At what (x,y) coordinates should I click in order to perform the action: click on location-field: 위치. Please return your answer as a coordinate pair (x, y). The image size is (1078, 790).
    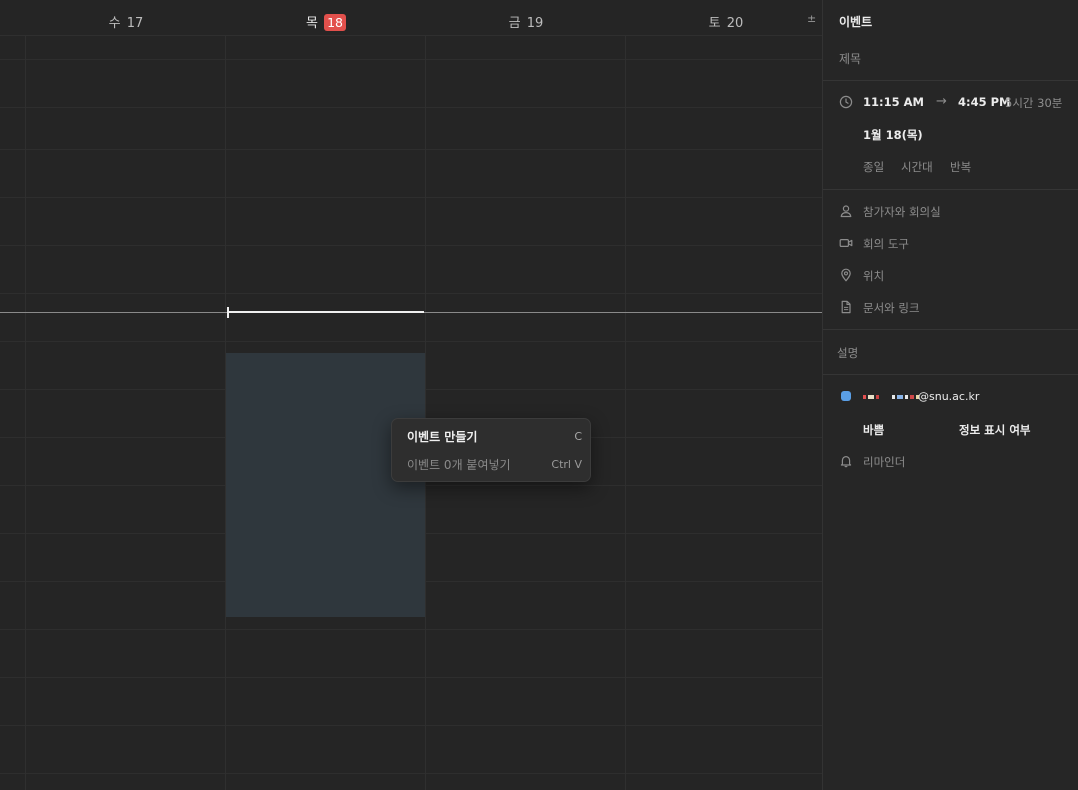
    Looking at the image, I should click on (873, 276).